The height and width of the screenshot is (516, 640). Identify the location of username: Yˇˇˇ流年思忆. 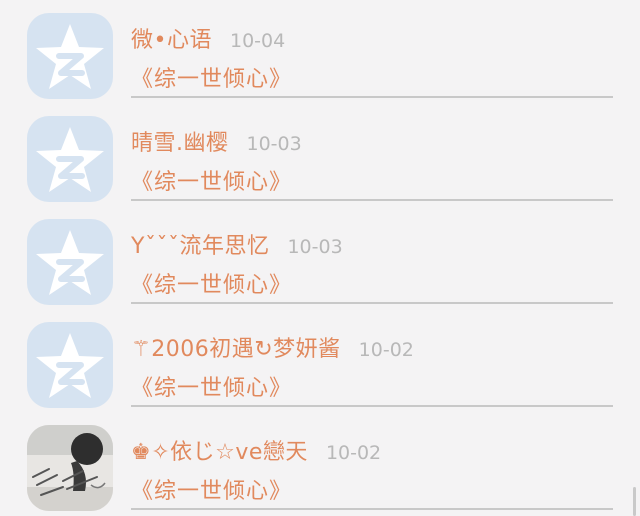
(200, 244).